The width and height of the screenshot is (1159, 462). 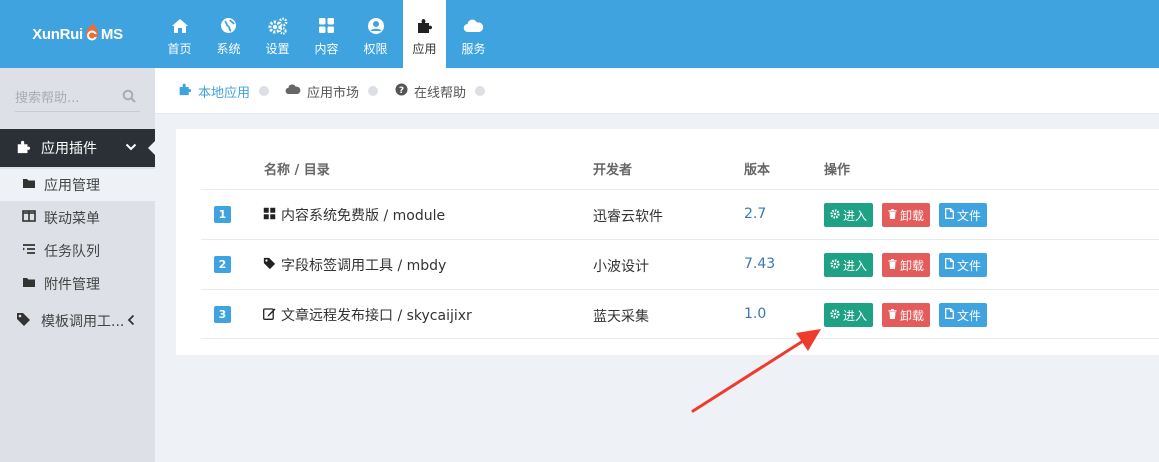 I want to click on chevron-left-icon, so click(x=131, y=322).